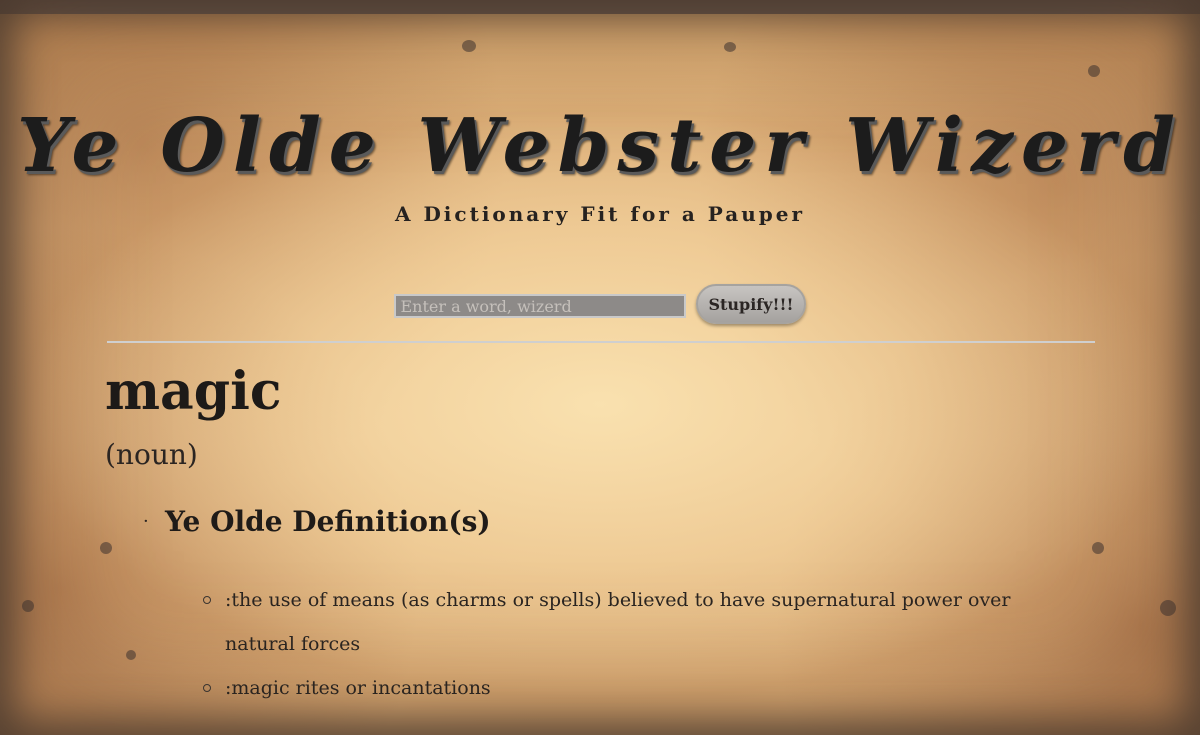  I want to click on site-subtitle: A Dictionary Fit for a Pauper, so click(599, 214).